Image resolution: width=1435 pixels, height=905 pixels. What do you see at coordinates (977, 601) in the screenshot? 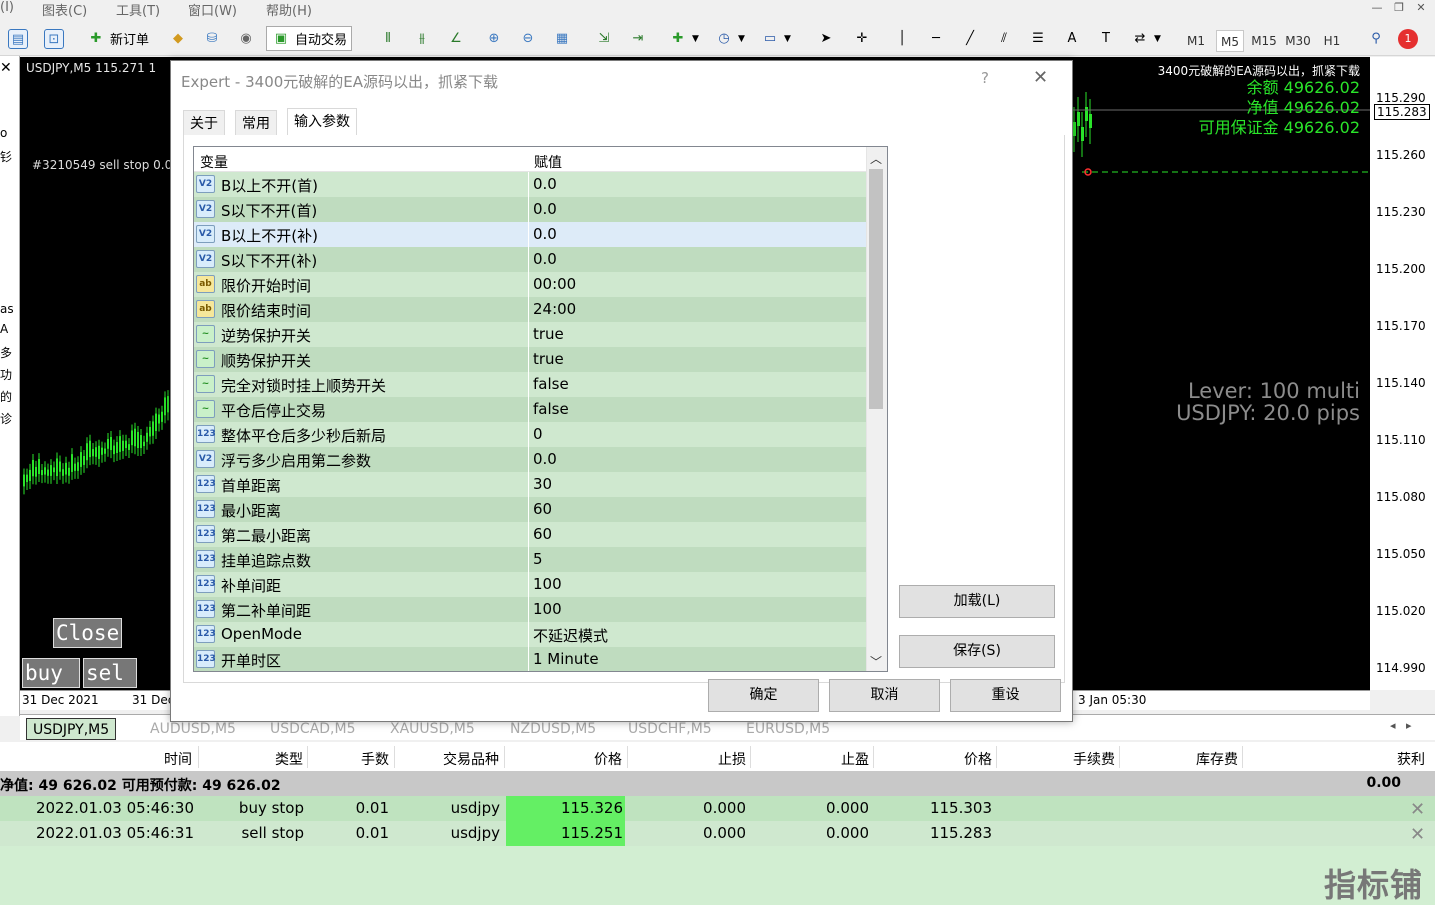
I see `load-button: 加载(L)` at bounding box center [977, 601].